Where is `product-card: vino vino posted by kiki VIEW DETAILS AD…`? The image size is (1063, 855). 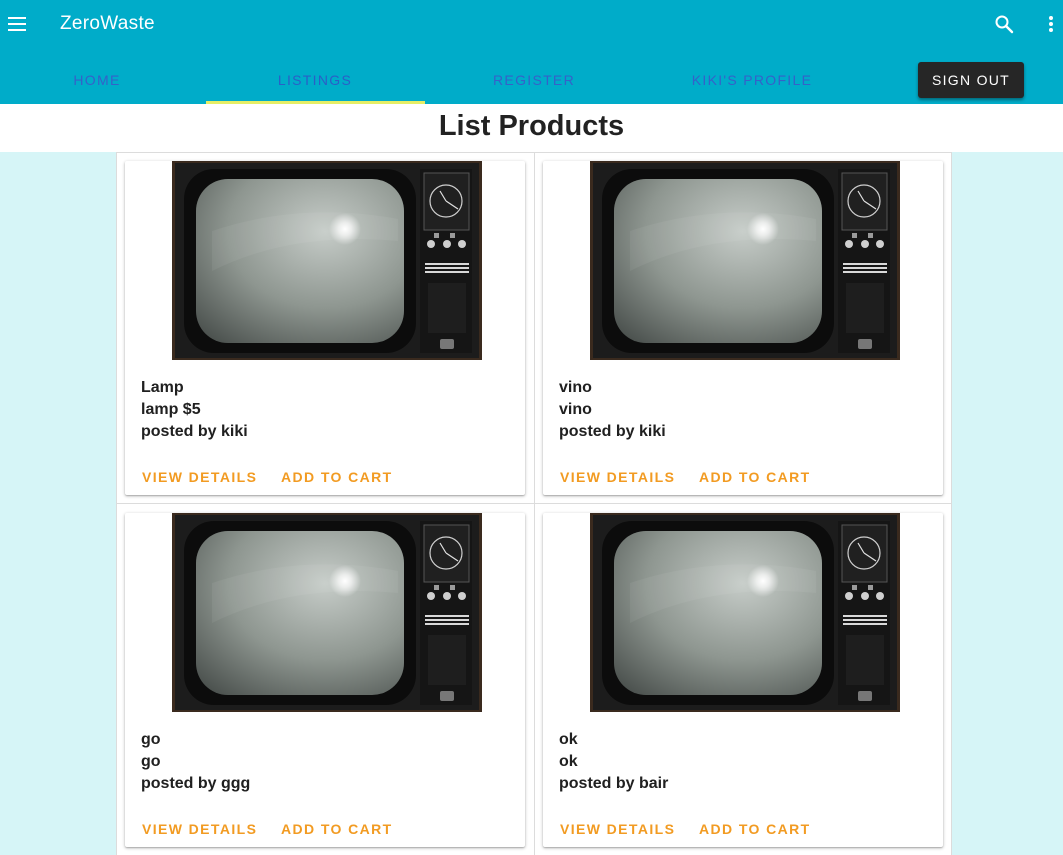
product-card: vino vino posted by kiki VIEW DETAILS AD… is located at coordinates (743, 328).